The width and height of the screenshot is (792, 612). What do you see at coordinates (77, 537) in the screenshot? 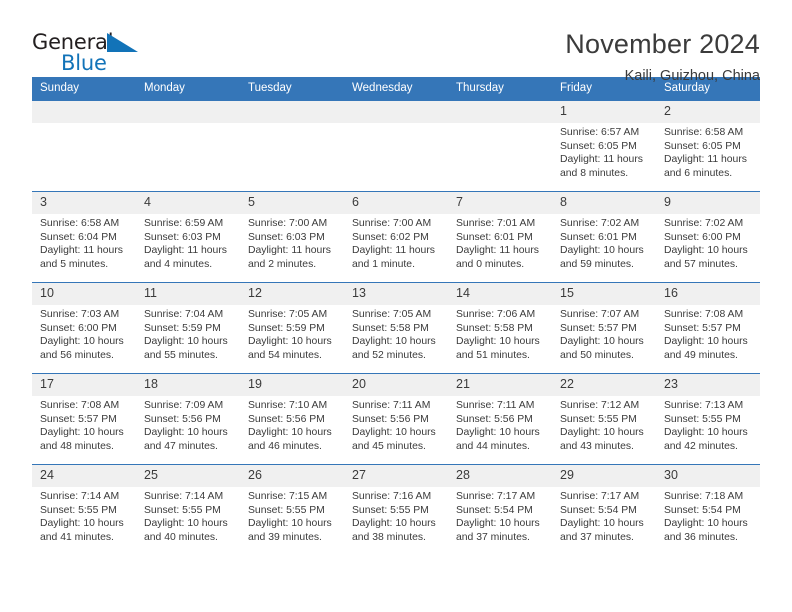
I see `daylight-duration-line2: and 41 minutes.` at bounding box center [77, 537].